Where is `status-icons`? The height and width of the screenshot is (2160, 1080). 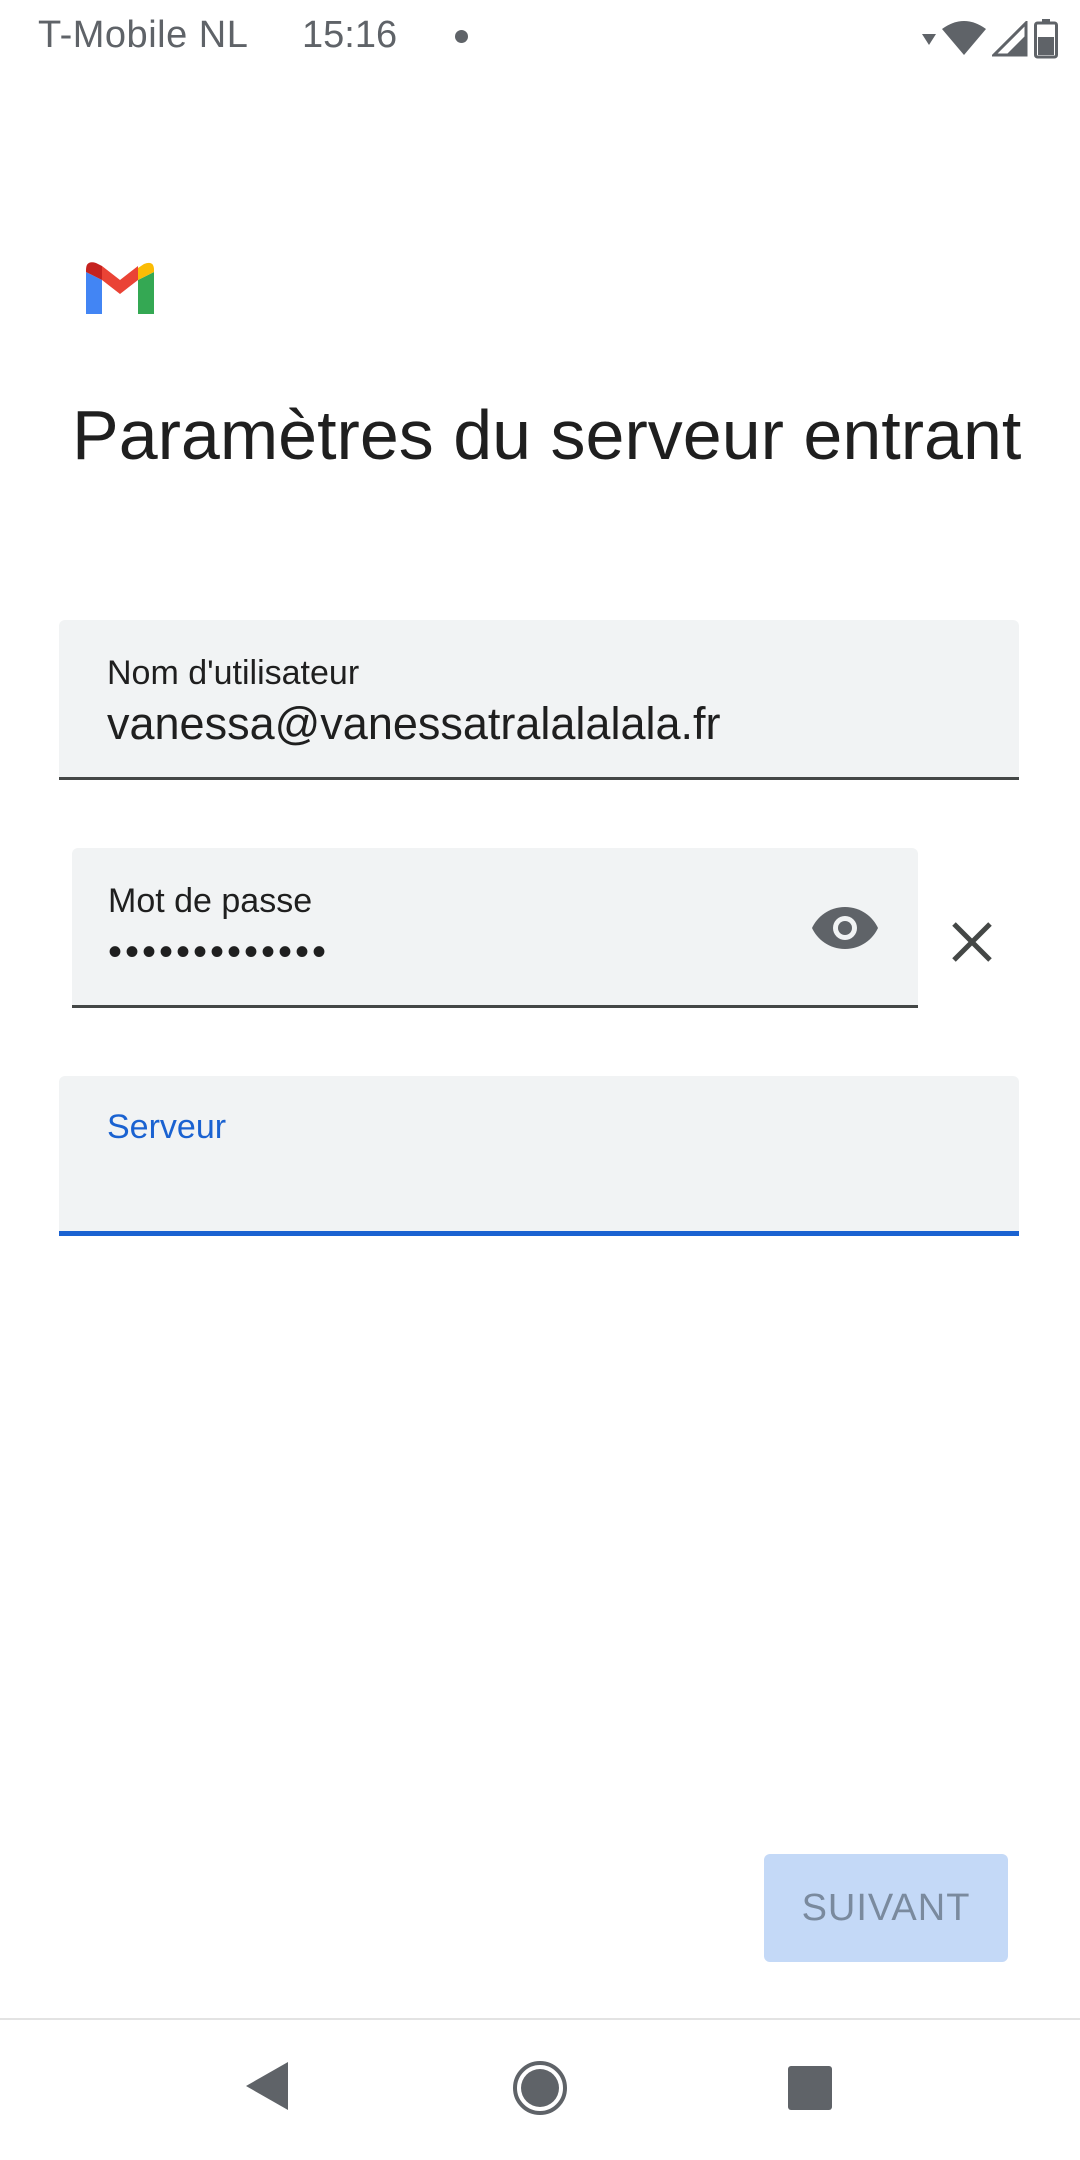
status-icons is located at coordinates (990, 39).